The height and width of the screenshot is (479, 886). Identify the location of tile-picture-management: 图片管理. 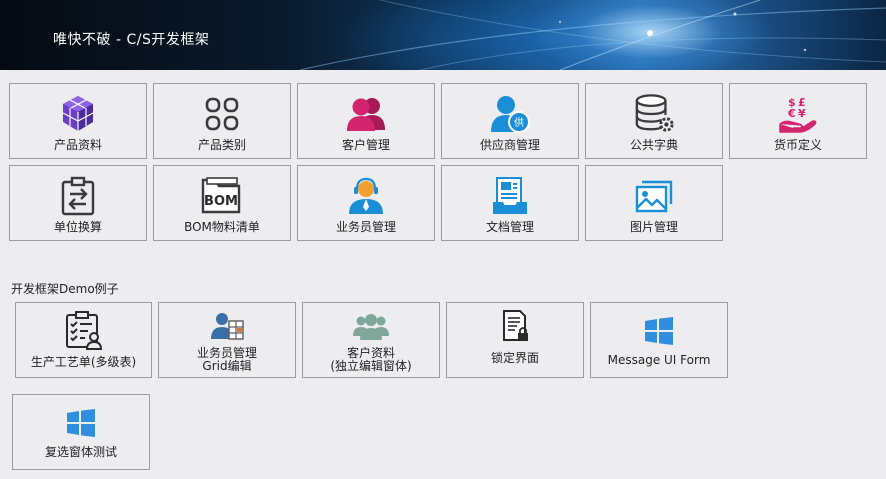
(654, 203).